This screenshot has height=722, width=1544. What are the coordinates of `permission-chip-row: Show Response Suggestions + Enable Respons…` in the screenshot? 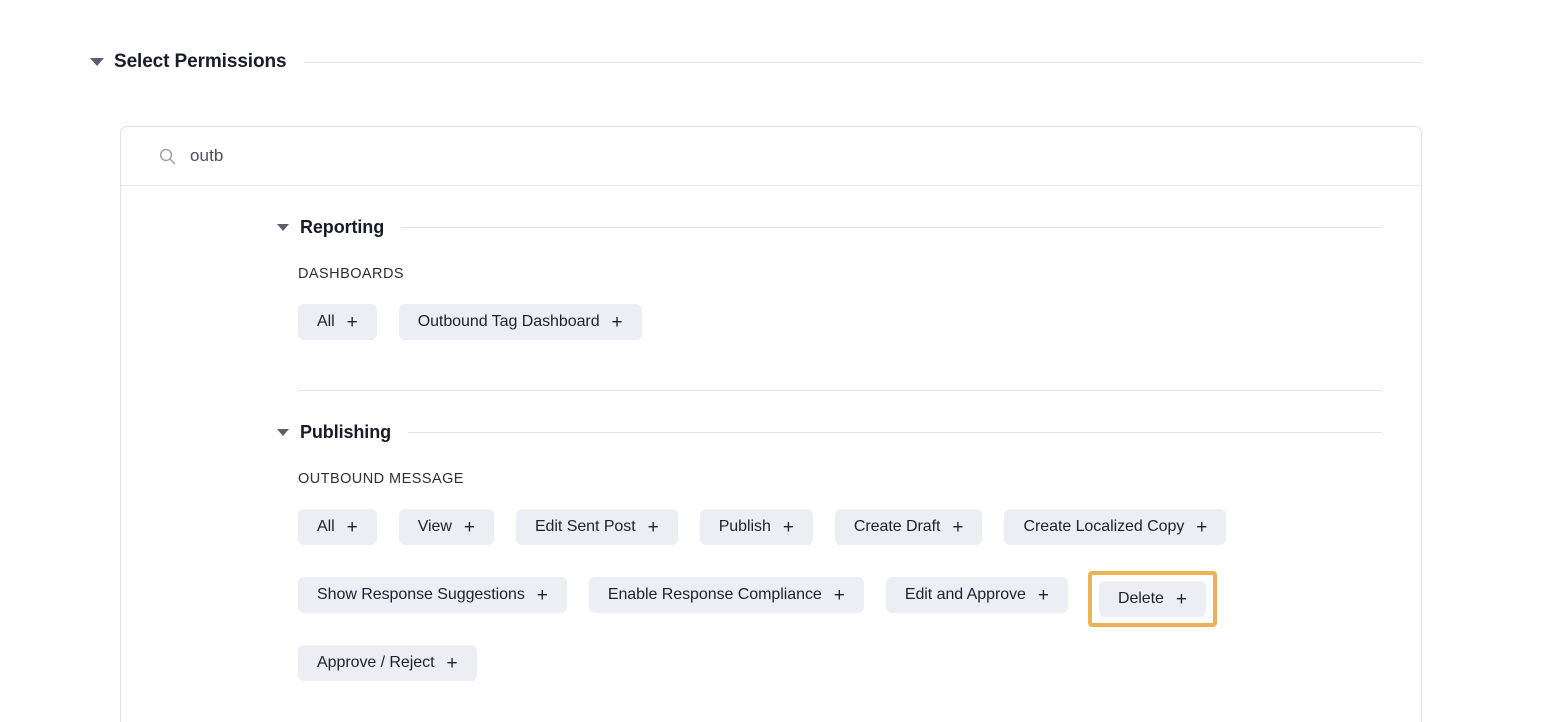 It's located at (840, 608).